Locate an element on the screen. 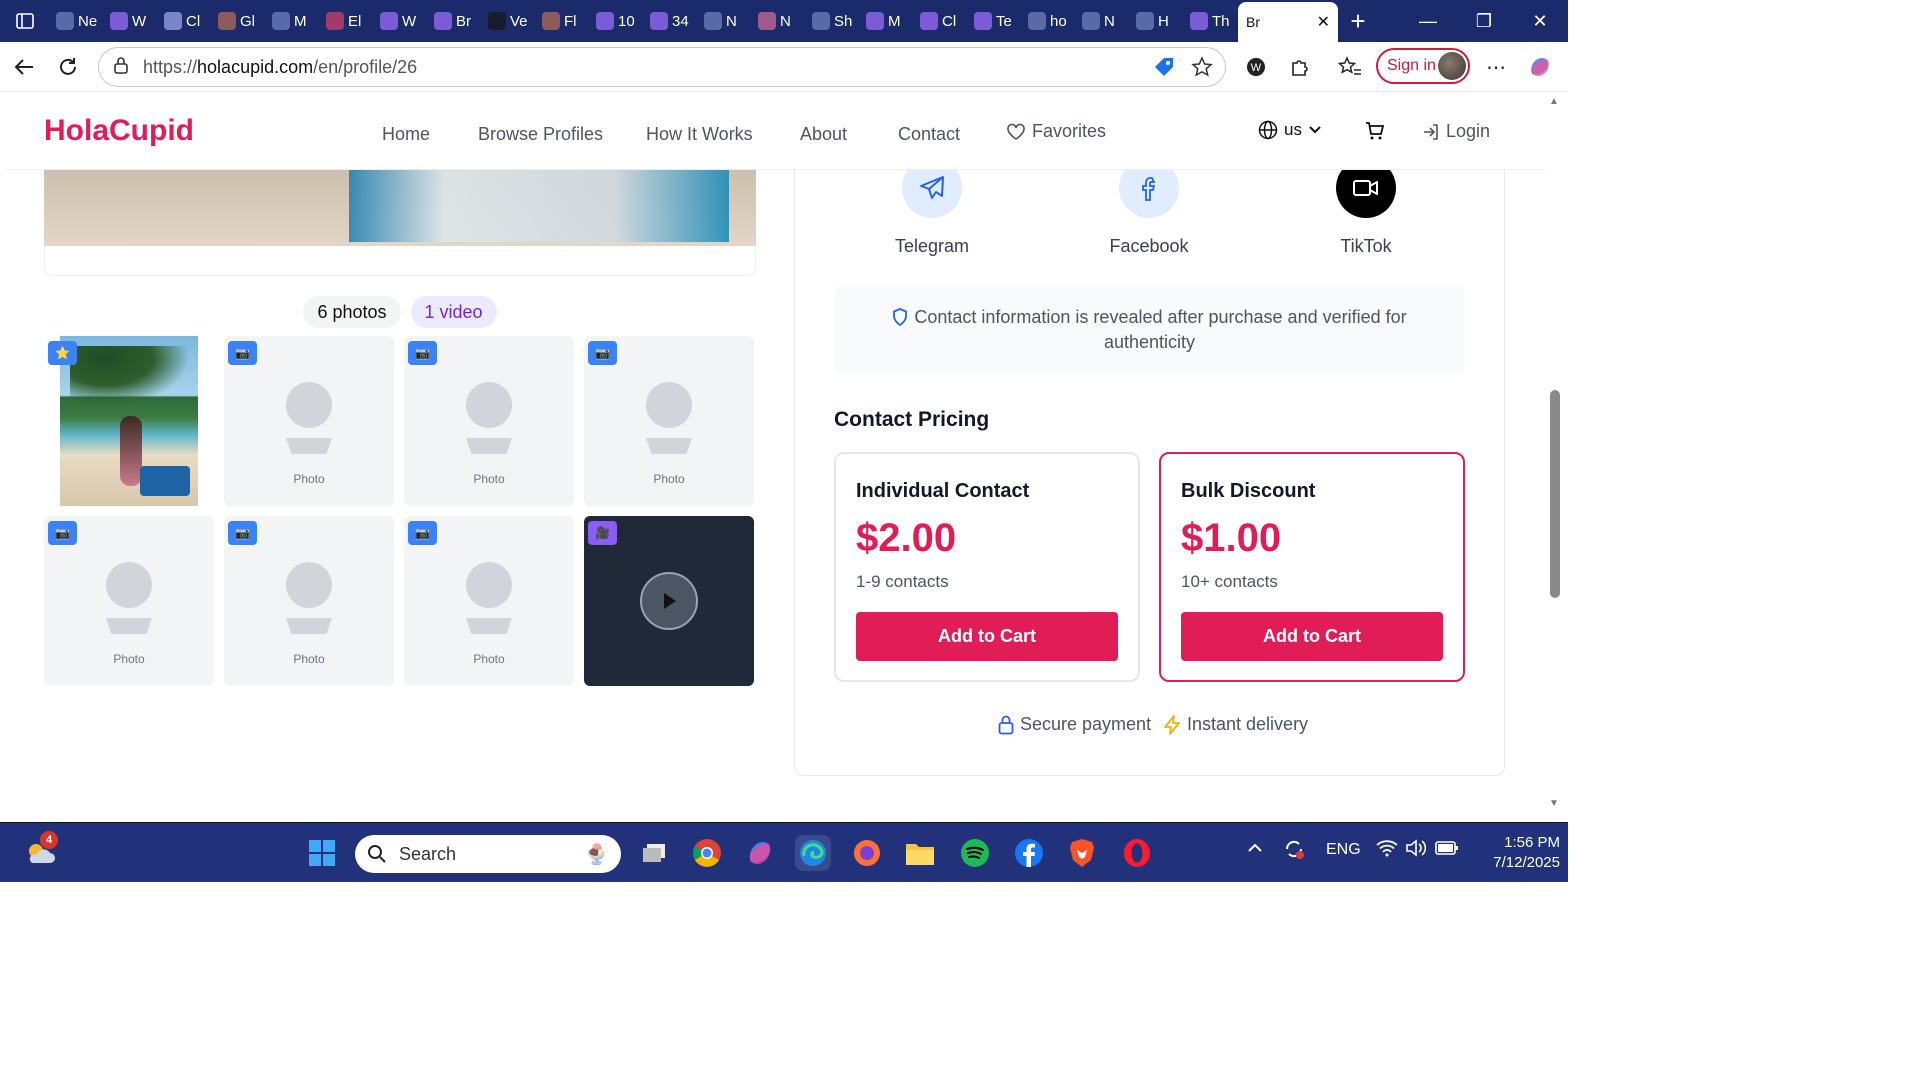  sync-icon is located at coordinates (1294, 851).